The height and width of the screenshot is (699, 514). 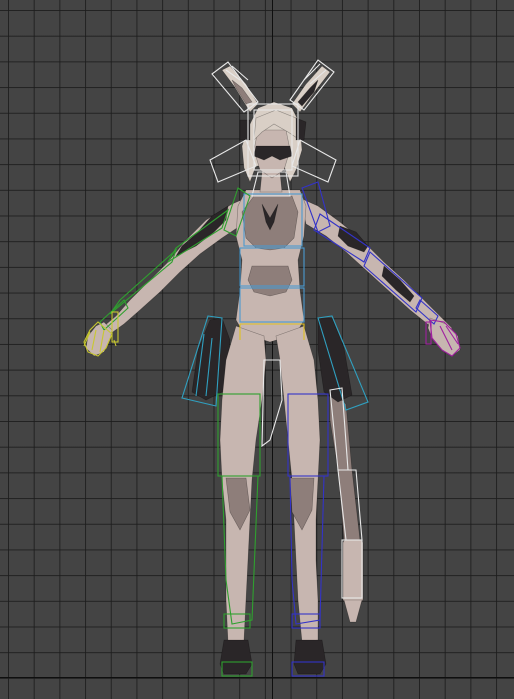 What do you see at coordinates (270, 281) in the screenshot?
I see `abdomen-plate` at bounding box center [270, 281].